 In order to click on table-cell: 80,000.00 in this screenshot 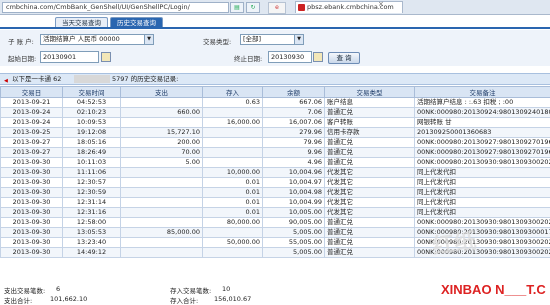, I will do `click(233, 223)`.